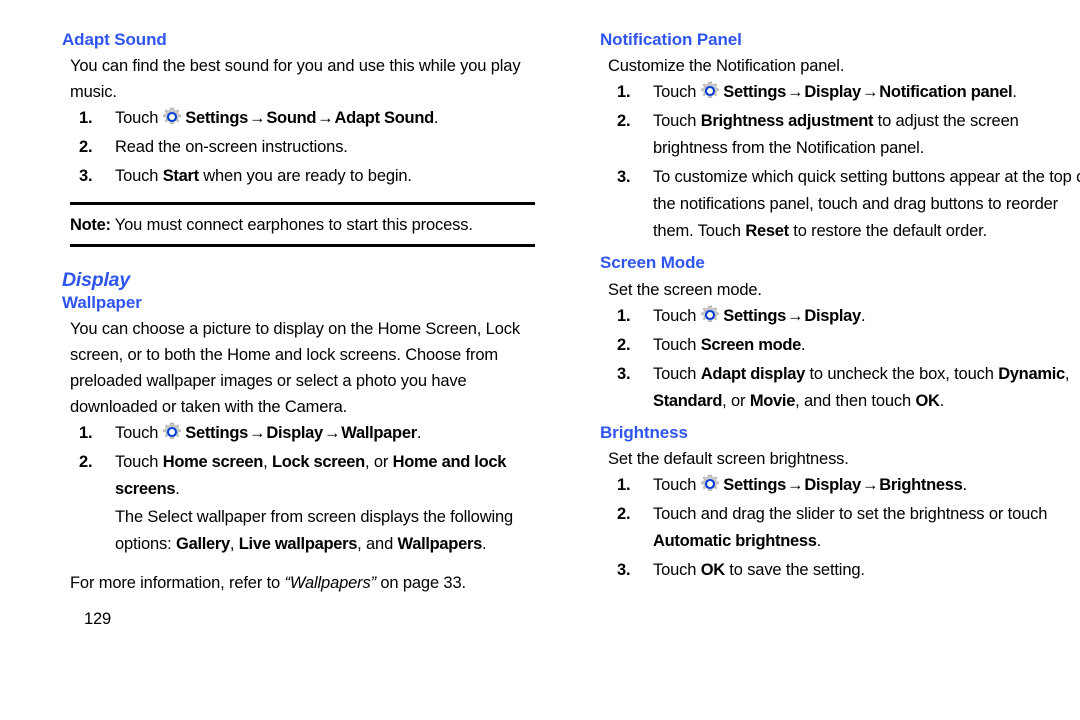 This screenshot has width=1080, height=720. Describe the element at coordinates (772, 400) in the screenshot. I see `bold-term: Movie` at that location.